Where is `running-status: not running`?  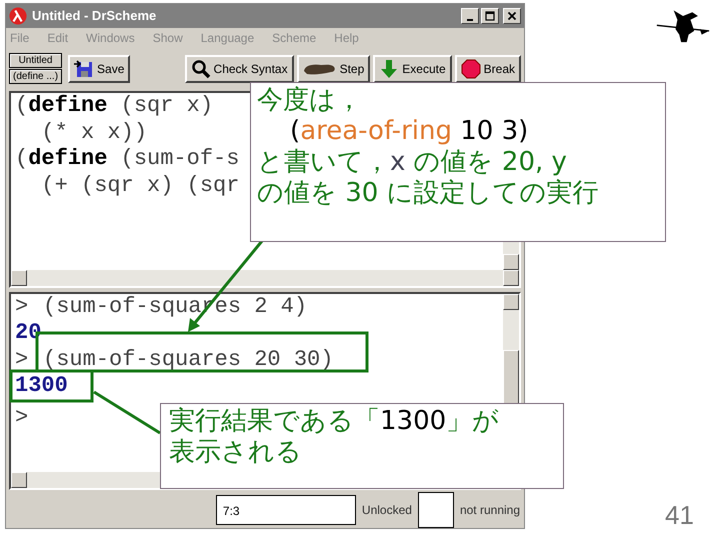 running-status: not running is located at coordinates (490, 510).